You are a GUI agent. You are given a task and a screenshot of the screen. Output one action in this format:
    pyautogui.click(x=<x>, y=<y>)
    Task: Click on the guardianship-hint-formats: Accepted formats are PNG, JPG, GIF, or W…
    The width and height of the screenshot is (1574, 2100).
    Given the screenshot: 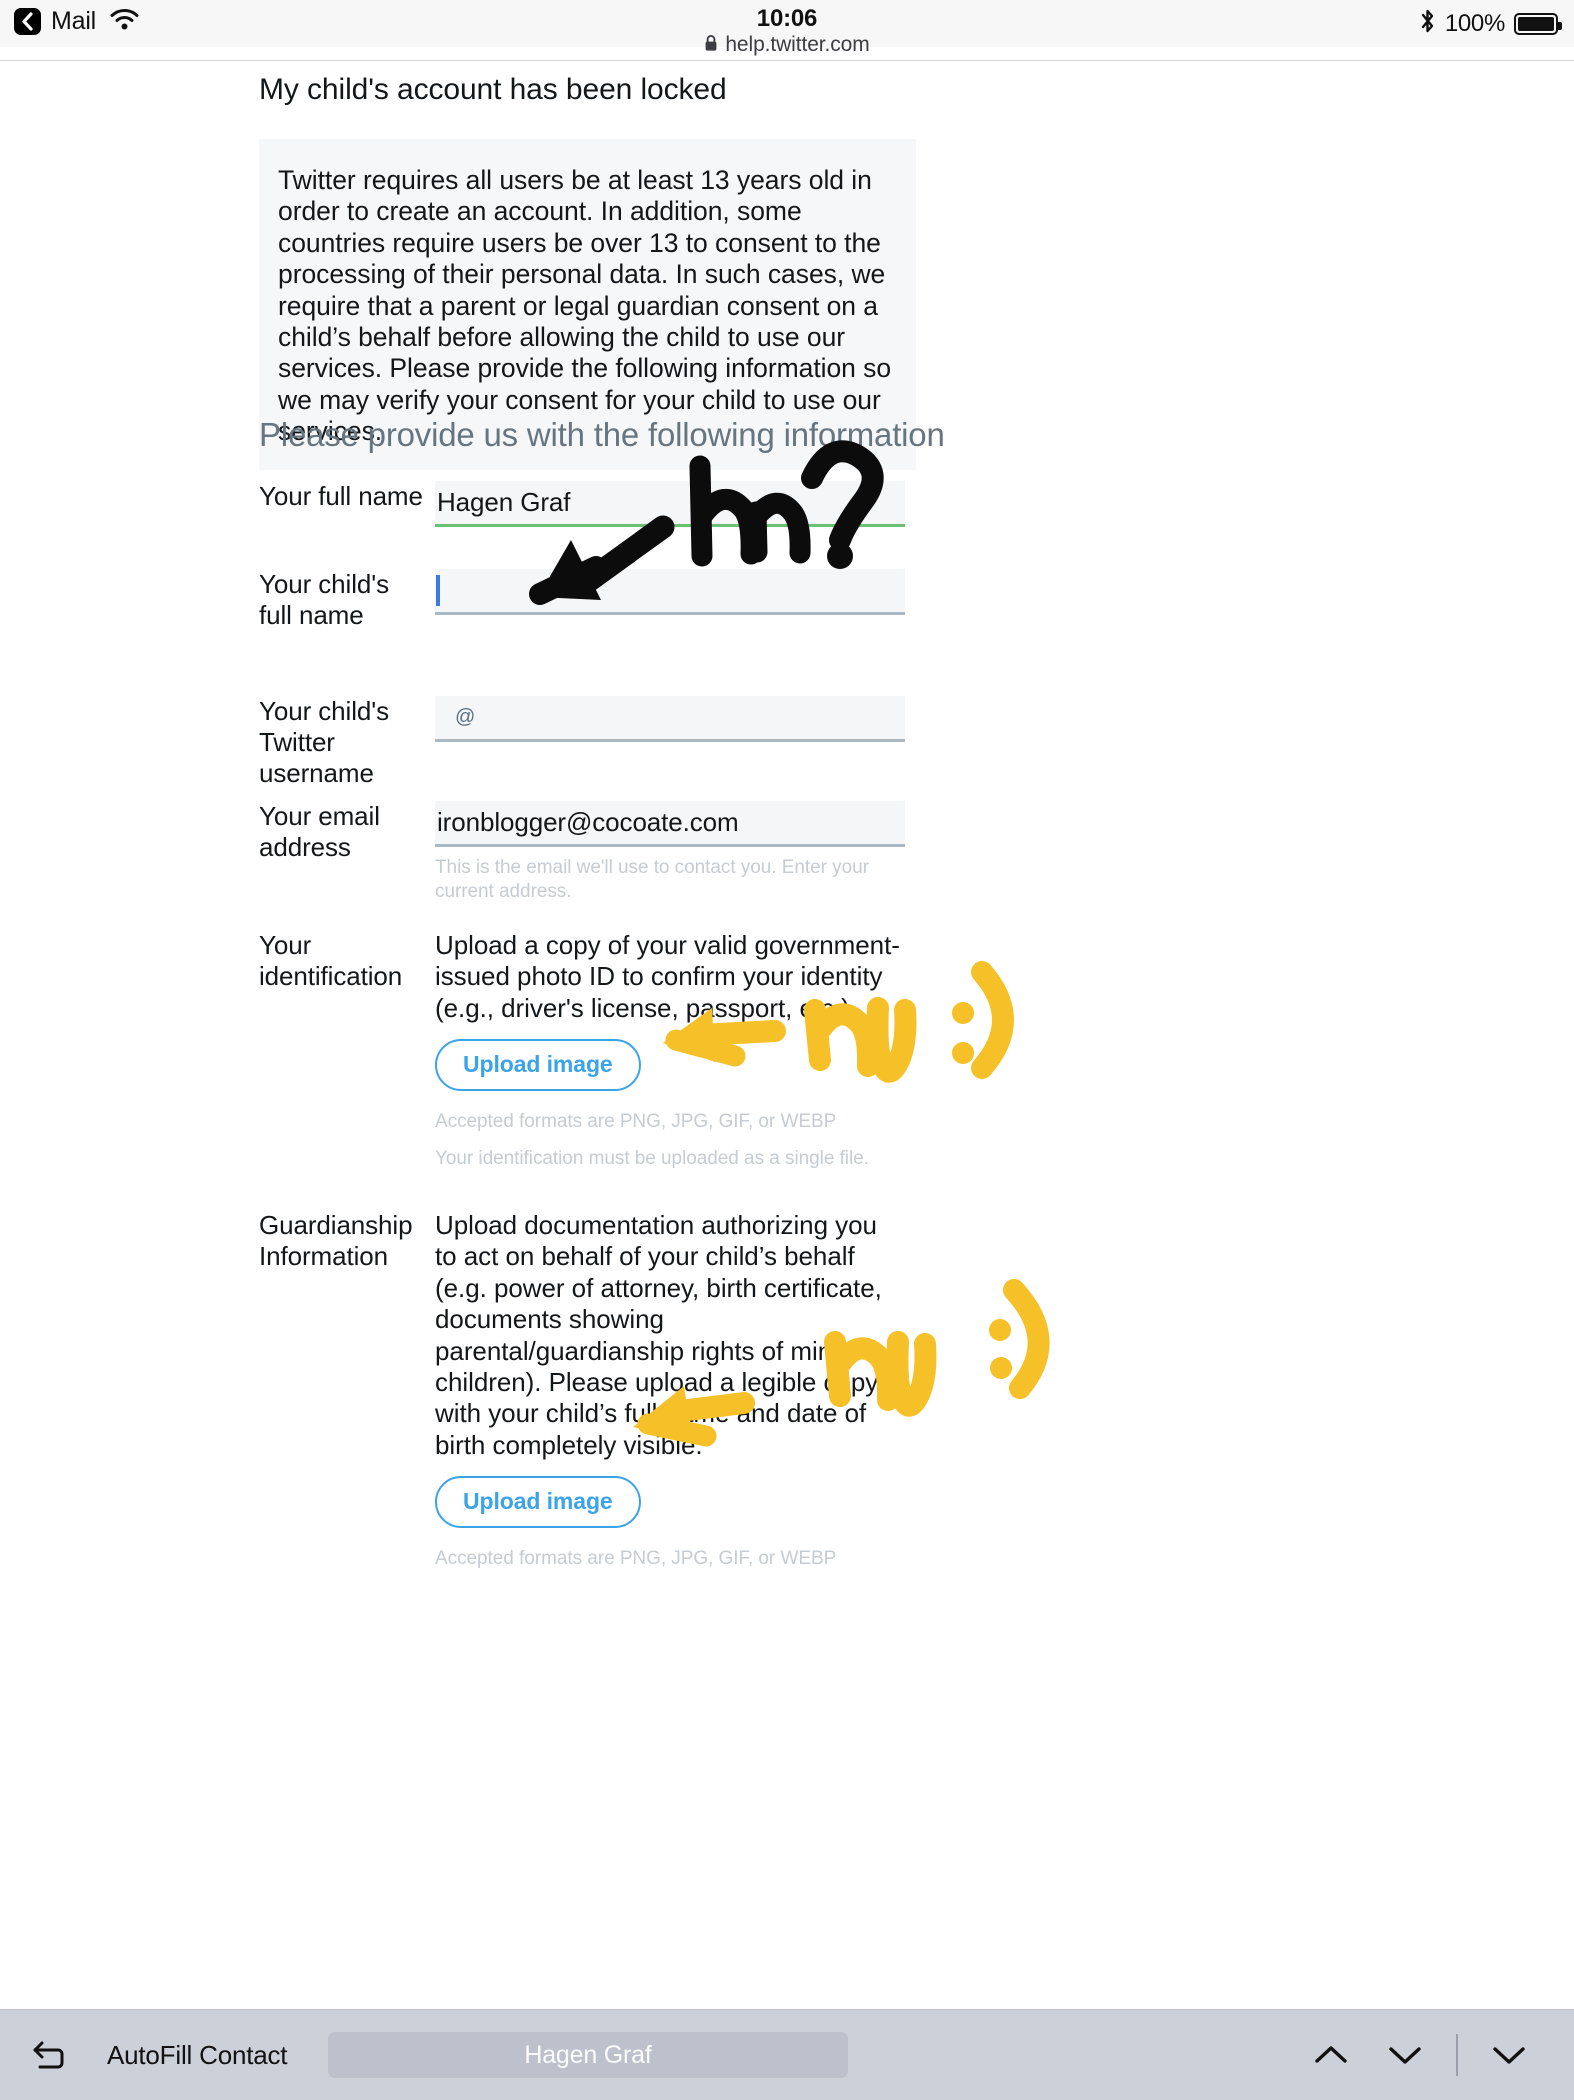 What is the action you would take?
    pyautogui.click(x=636, y=1559)
    